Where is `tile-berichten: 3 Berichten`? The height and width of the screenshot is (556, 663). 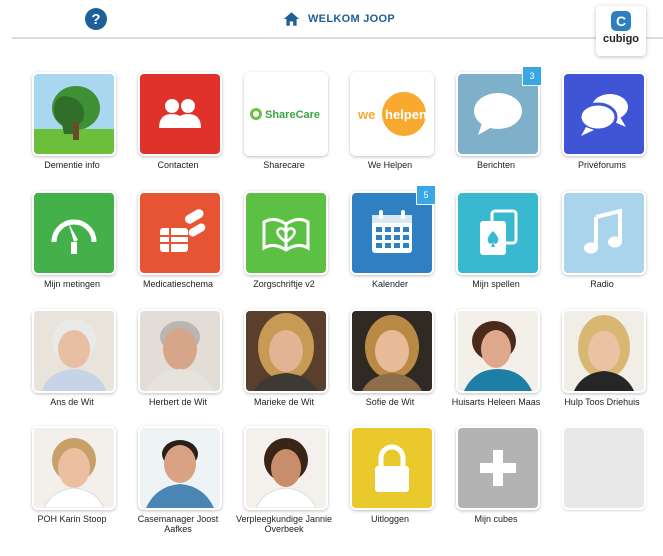 tile-berichten: 3 Berichten is located at coordinates (496, 134).